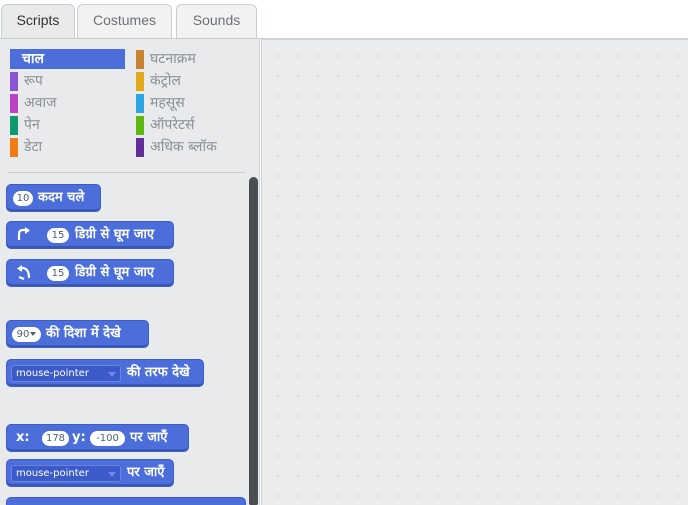 The height and width of the screenshot is (505, 688). I want to click on point-towards-block: mouse-pointer की तरफ देखे, so click(105, 373).